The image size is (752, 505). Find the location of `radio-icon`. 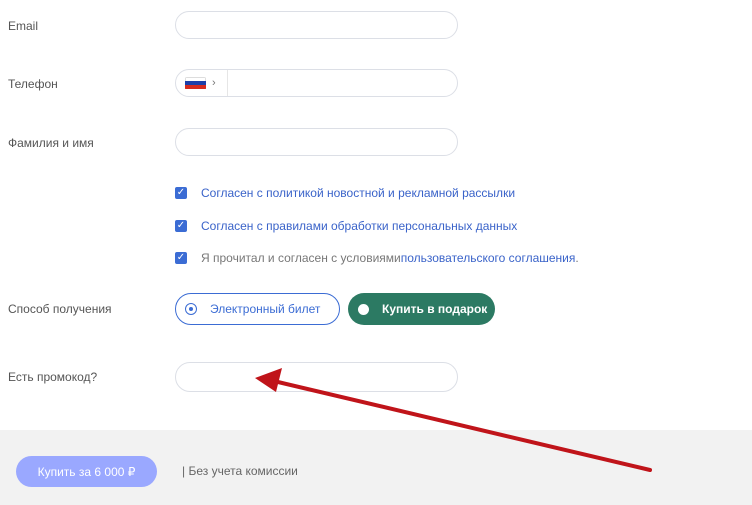

radio-icon is located at coordinates (363, 309).